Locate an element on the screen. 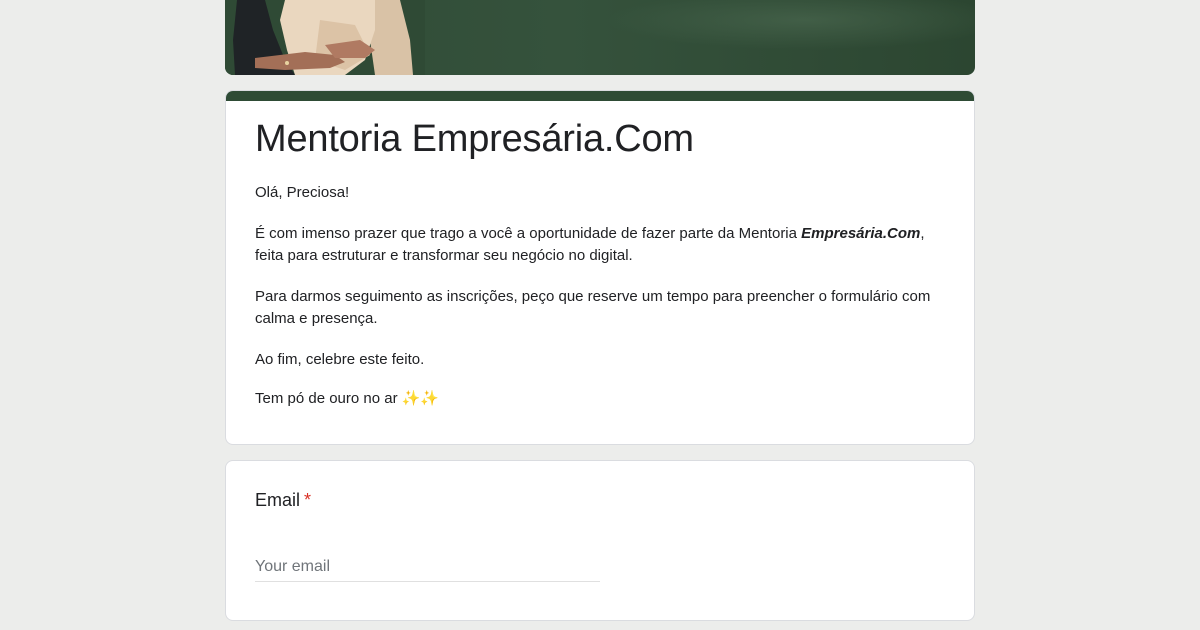 The image size is (1200, 630). theme-accent-bar is located at coordinates (600, 96).